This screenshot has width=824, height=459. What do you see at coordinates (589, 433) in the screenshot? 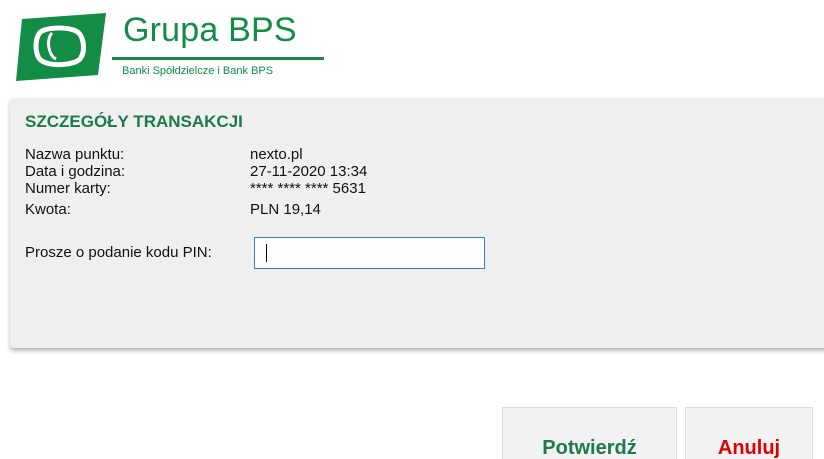
I see `confirm-button: Potwierdź` at bounding box center [589, 433].